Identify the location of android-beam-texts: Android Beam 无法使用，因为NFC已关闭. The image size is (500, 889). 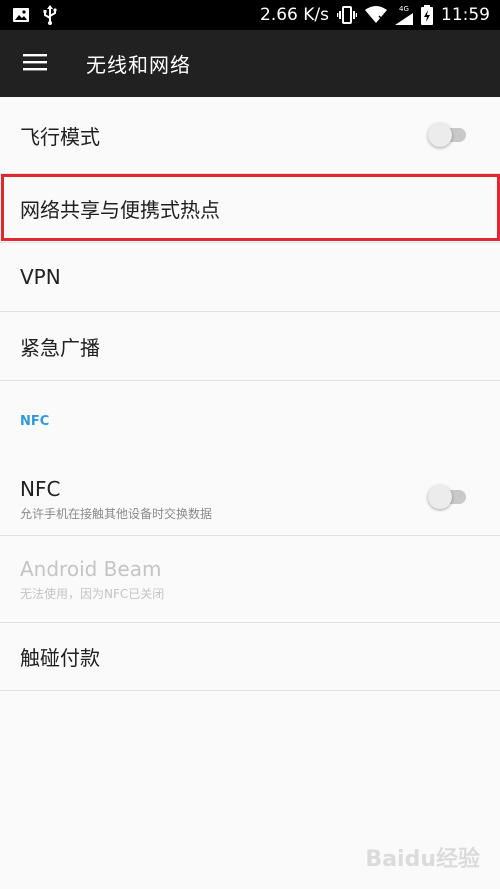
(92, 579).